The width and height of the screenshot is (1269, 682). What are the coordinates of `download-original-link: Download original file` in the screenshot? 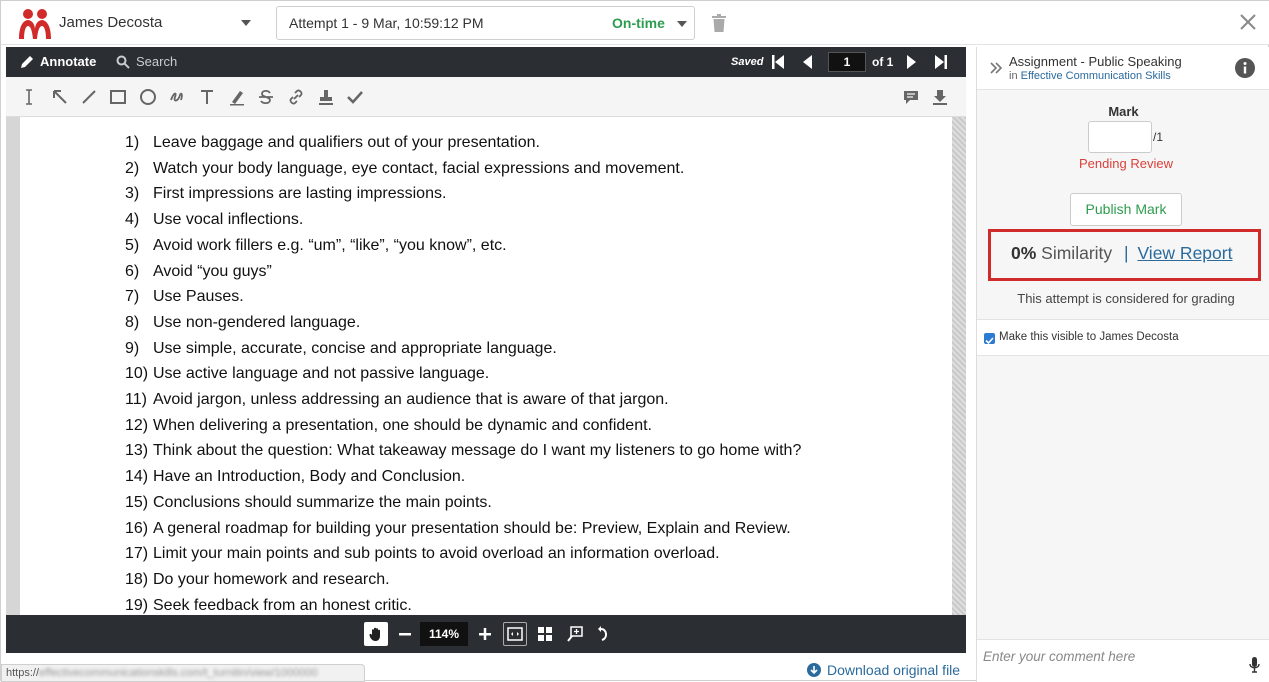 It's located at (883, 670).